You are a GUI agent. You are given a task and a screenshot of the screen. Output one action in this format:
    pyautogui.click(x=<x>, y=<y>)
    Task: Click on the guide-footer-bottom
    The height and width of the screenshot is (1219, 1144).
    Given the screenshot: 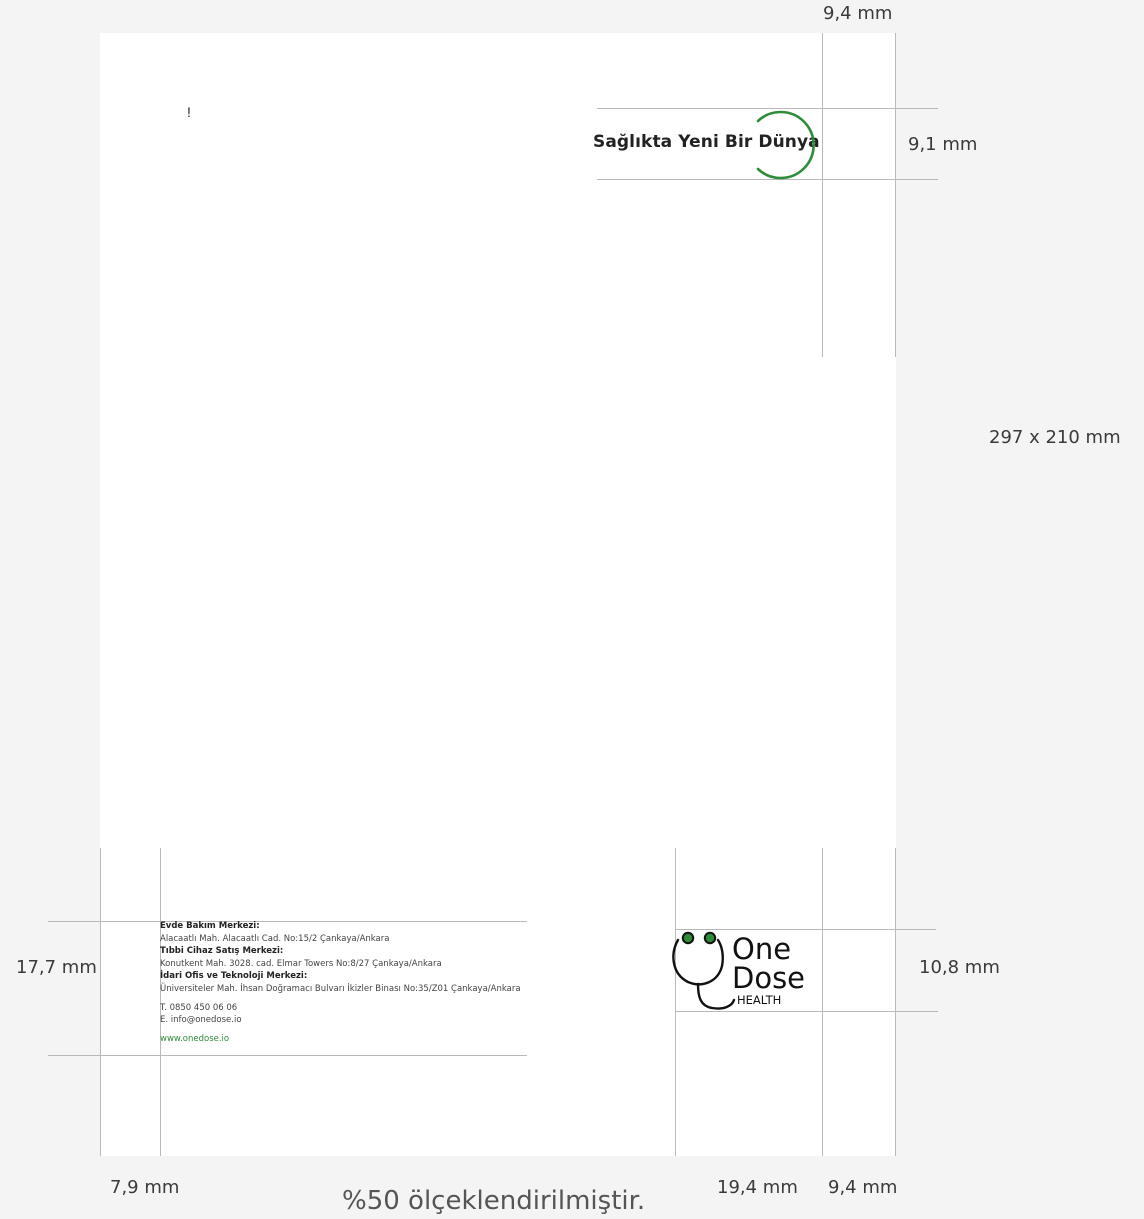 What is the action you would take?
    pyautogui.click(x=287, y=1055)
    